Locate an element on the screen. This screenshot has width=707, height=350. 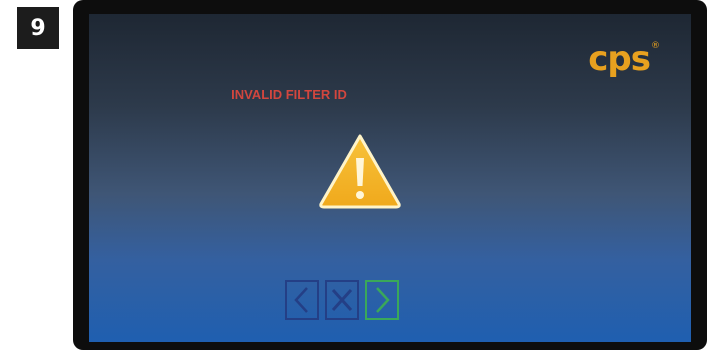
chevron-right-icon is located at coordinates (383, 300).